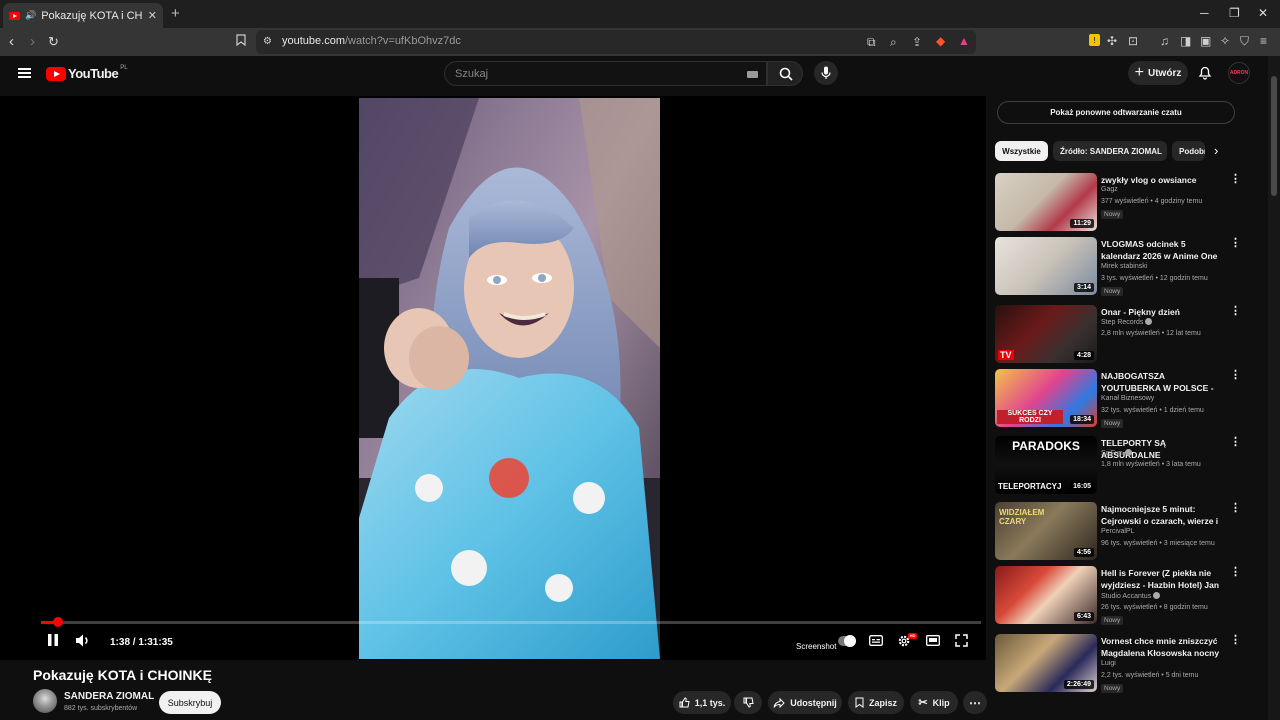 This screenshot has width=1280, height=720. What do you see at coordinates (876, 641) in the screenshot?
I see `subtitles-button` at bounding box center [876, 641].